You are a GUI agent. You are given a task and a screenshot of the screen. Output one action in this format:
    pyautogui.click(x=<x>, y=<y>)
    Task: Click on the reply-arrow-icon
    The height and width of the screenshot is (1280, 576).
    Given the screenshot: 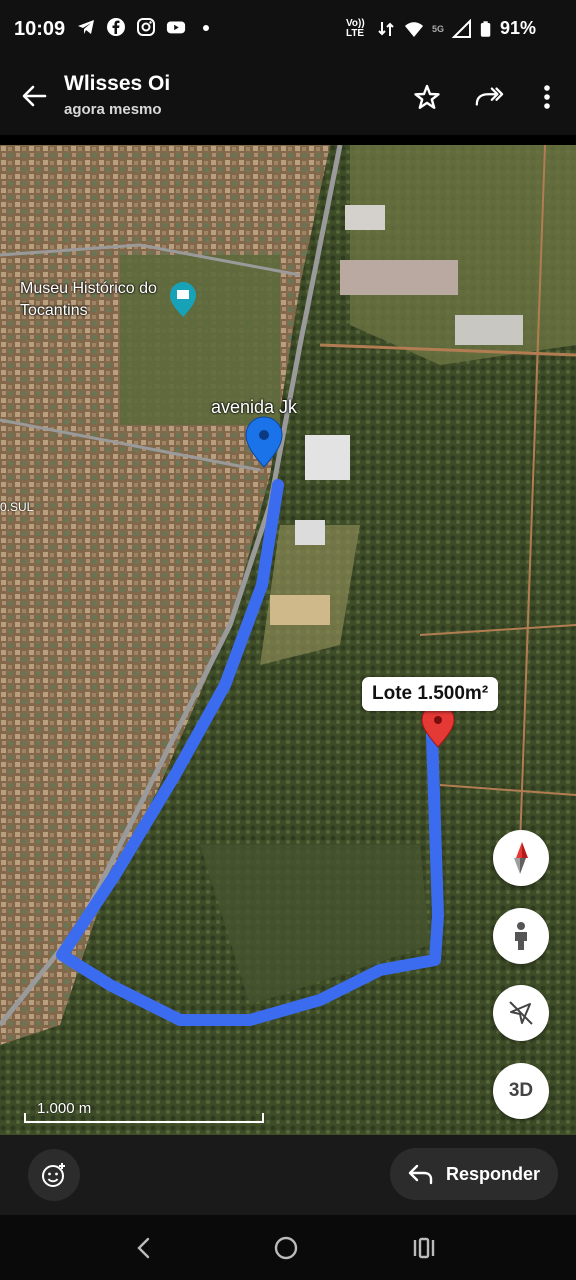 What is the action you would take?
    pyautogui.click(x=420, y=1174)
    